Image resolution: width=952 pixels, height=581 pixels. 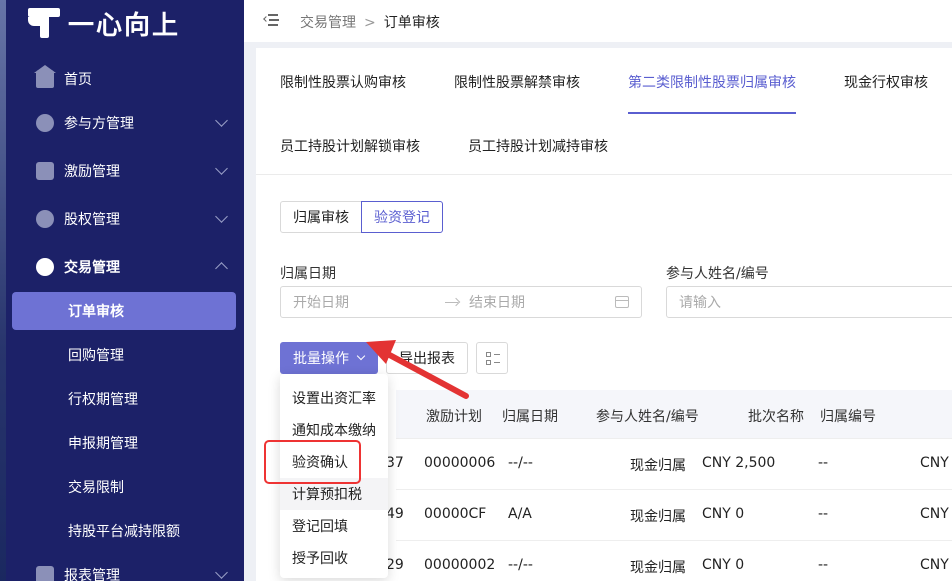 I want to click on sidebar-subitem-reduction-limit: 持股平台减持限额, so click(x=124, y=531).